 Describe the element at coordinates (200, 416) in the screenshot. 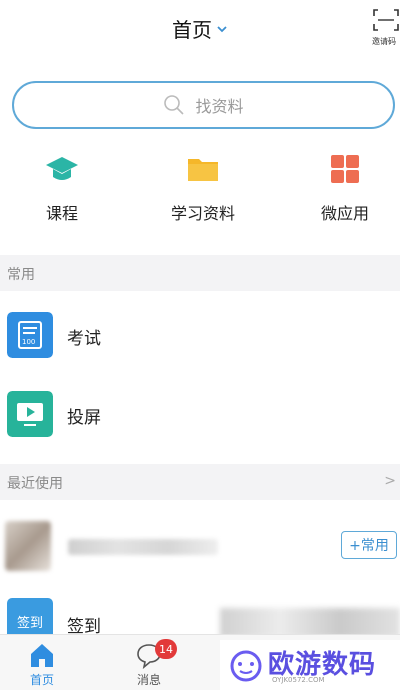

I see `common-item-screencast: 投屏` at that location.